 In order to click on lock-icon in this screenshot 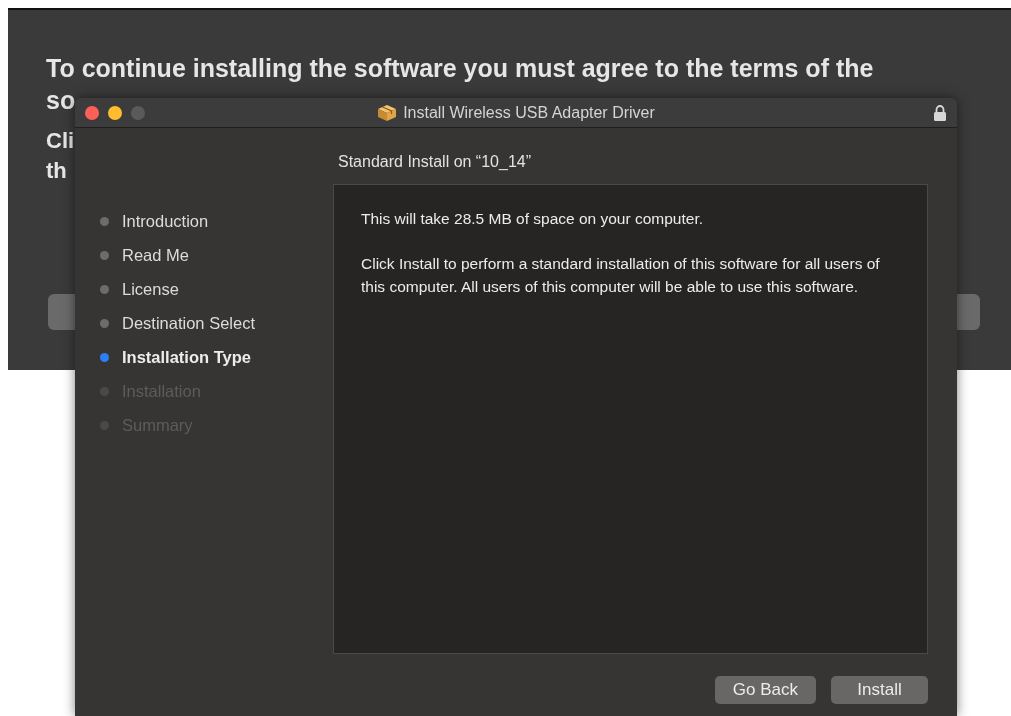, I will do `click(940, 112)`.